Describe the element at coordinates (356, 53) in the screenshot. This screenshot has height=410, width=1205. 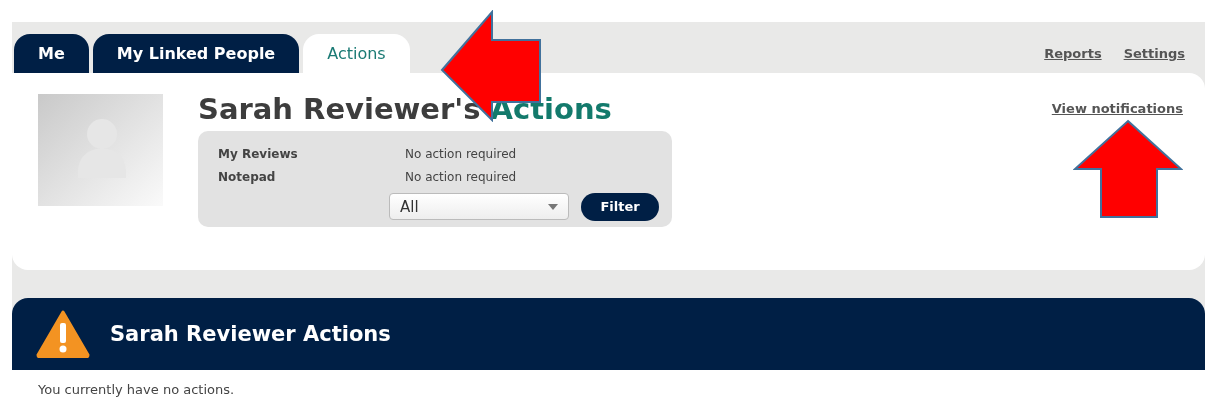
I see `tab: Actions` at that location.